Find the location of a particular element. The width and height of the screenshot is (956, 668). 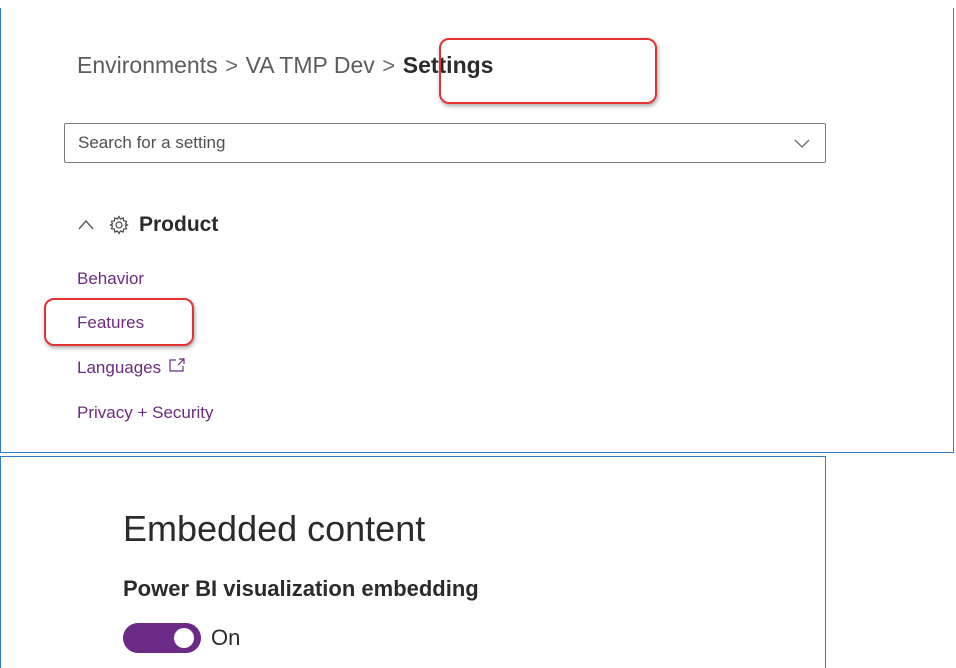

toggle-state-label: On is located at coordinates (226, 637).